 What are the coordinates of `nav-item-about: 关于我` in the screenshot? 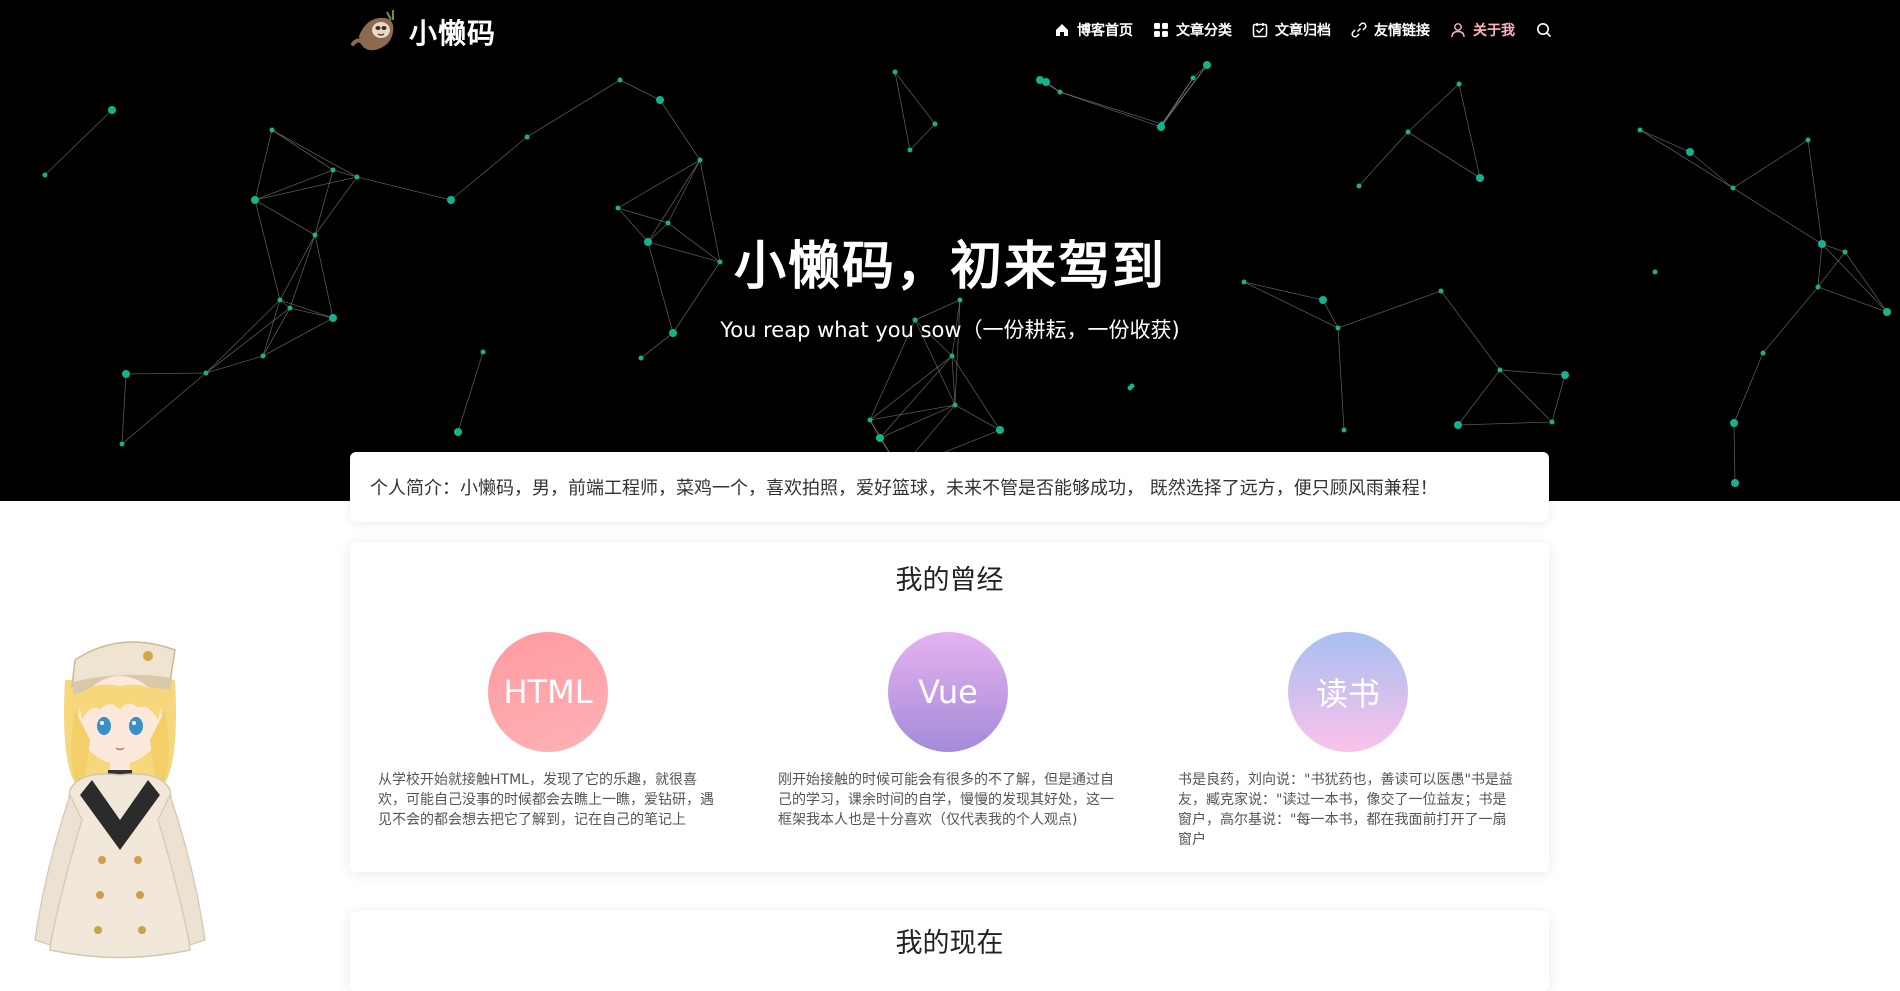 It's located at (1482, 30).